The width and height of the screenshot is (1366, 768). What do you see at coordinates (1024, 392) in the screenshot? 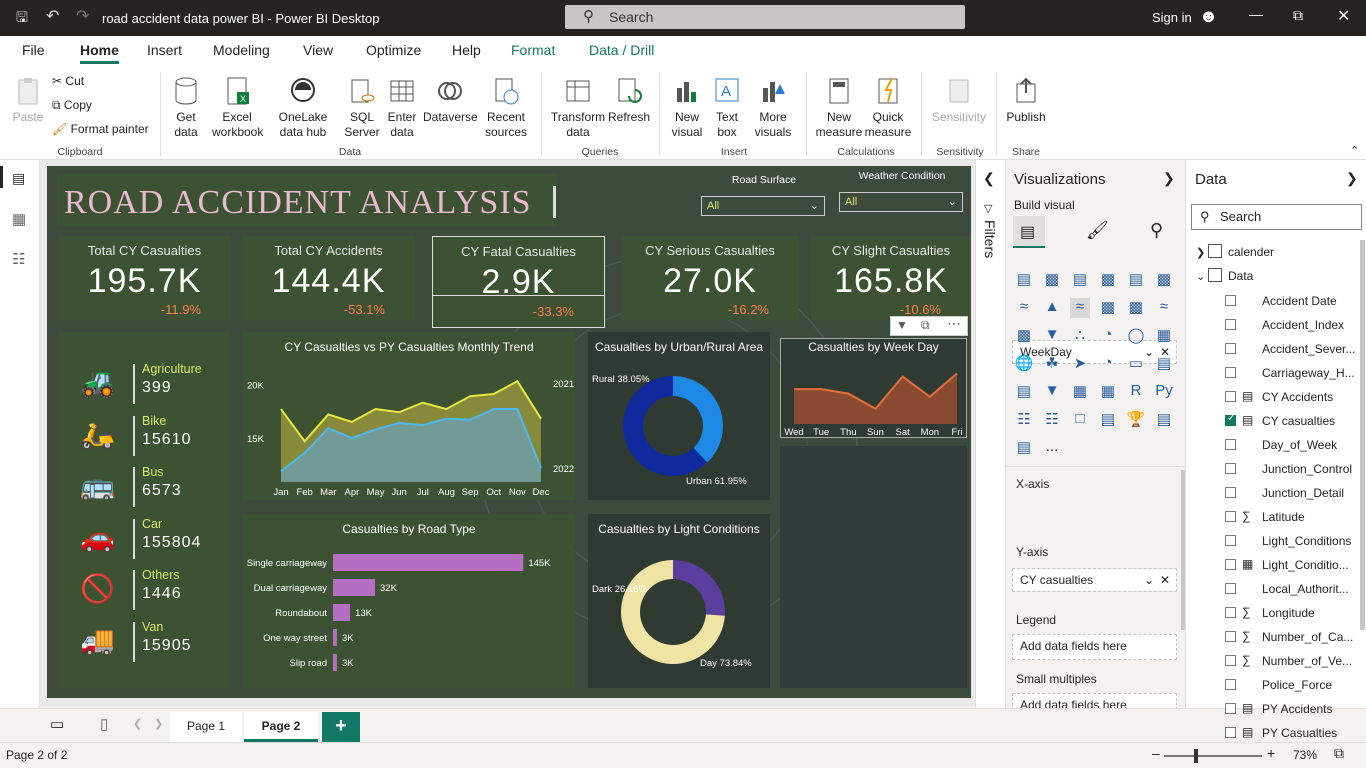
I see `kpi-icon: ▤` at bounding box center [1024, 392].